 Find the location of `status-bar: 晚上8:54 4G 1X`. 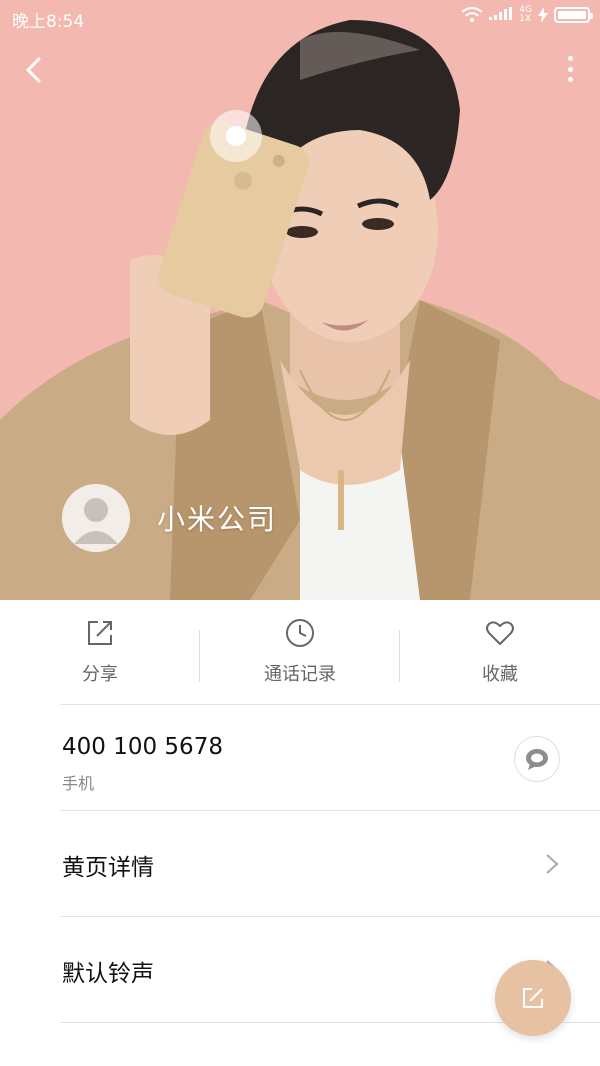

status-bar: 晚上8:54 4G 1X is located at coordinates (300, 18).